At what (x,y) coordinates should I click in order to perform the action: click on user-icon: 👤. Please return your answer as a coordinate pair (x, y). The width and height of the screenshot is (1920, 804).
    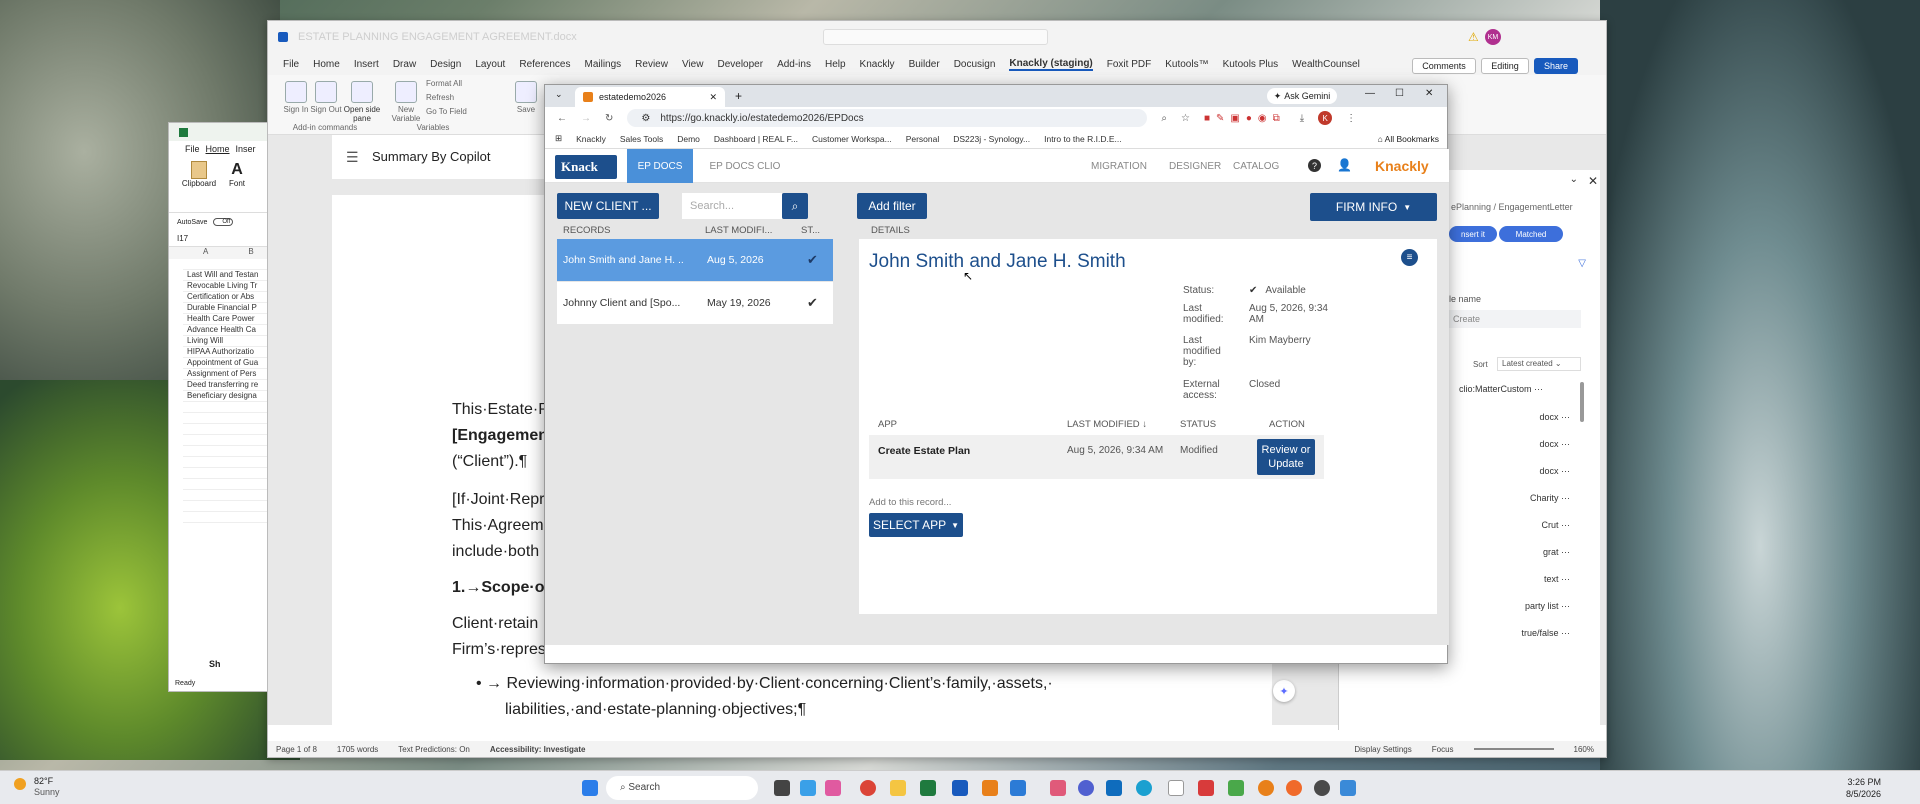
    Looking at the image, I should click on (1344, 165).